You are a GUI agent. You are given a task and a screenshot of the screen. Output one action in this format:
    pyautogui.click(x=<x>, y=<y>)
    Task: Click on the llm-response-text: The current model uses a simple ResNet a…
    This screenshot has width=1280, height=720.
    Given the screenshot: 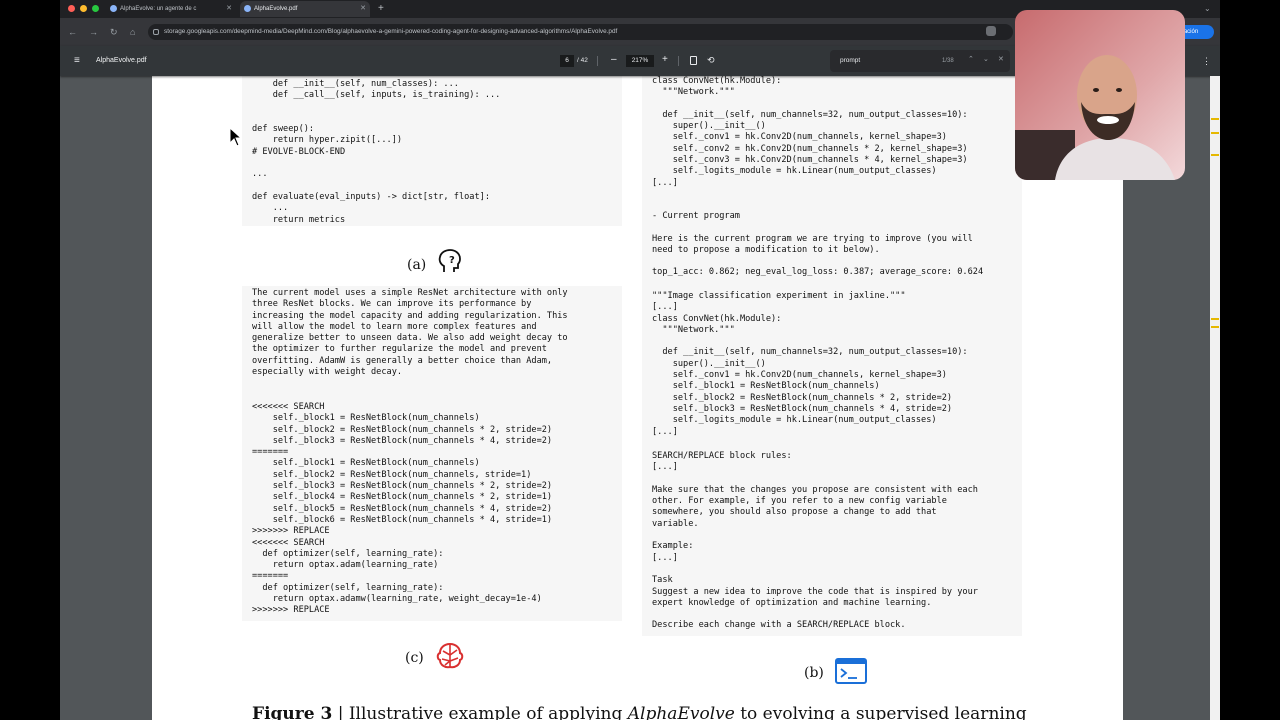 What is the action you would take?
    pyautogui.click(x=410, y=333)
    